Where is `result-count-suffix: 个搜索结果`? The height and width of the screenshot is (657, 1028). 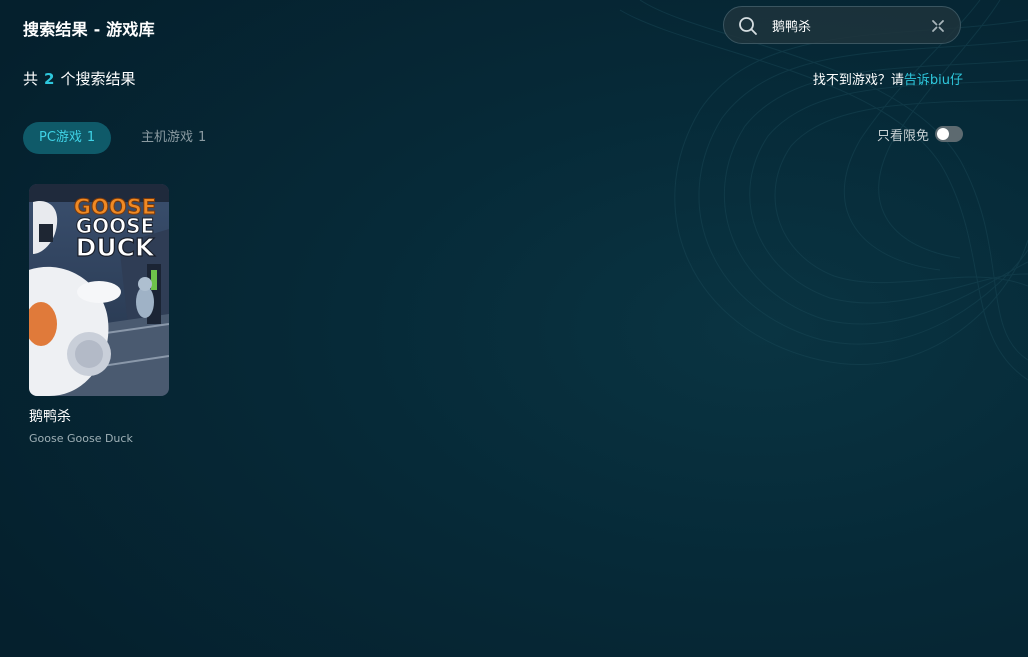 result-count-suffix: 个搜索结果 is located at coordinates (98, 79).